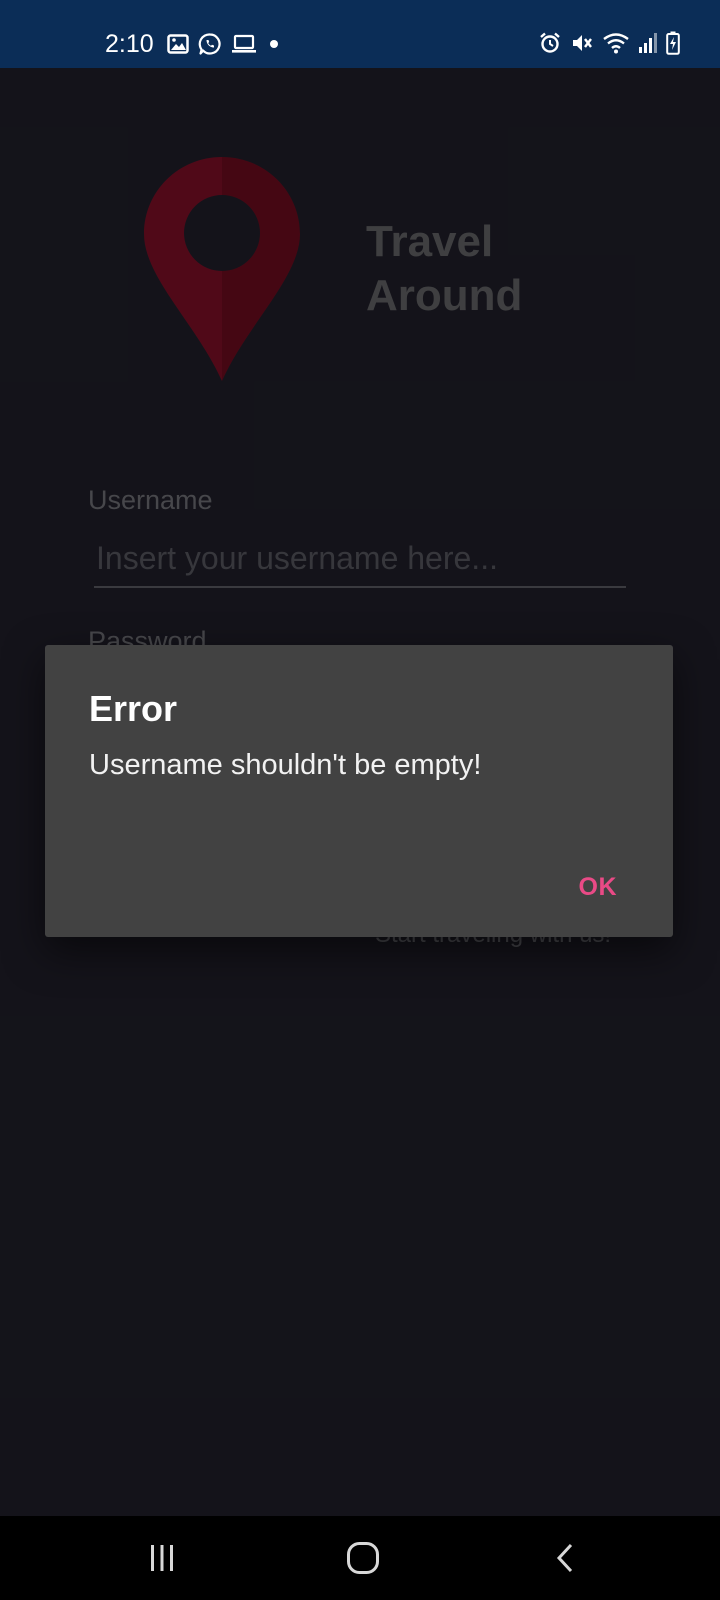 The image size is (720, 1600). Describe the element at coordinates (244, 43) in the screenshot. I see `laptop-icon` at that location.